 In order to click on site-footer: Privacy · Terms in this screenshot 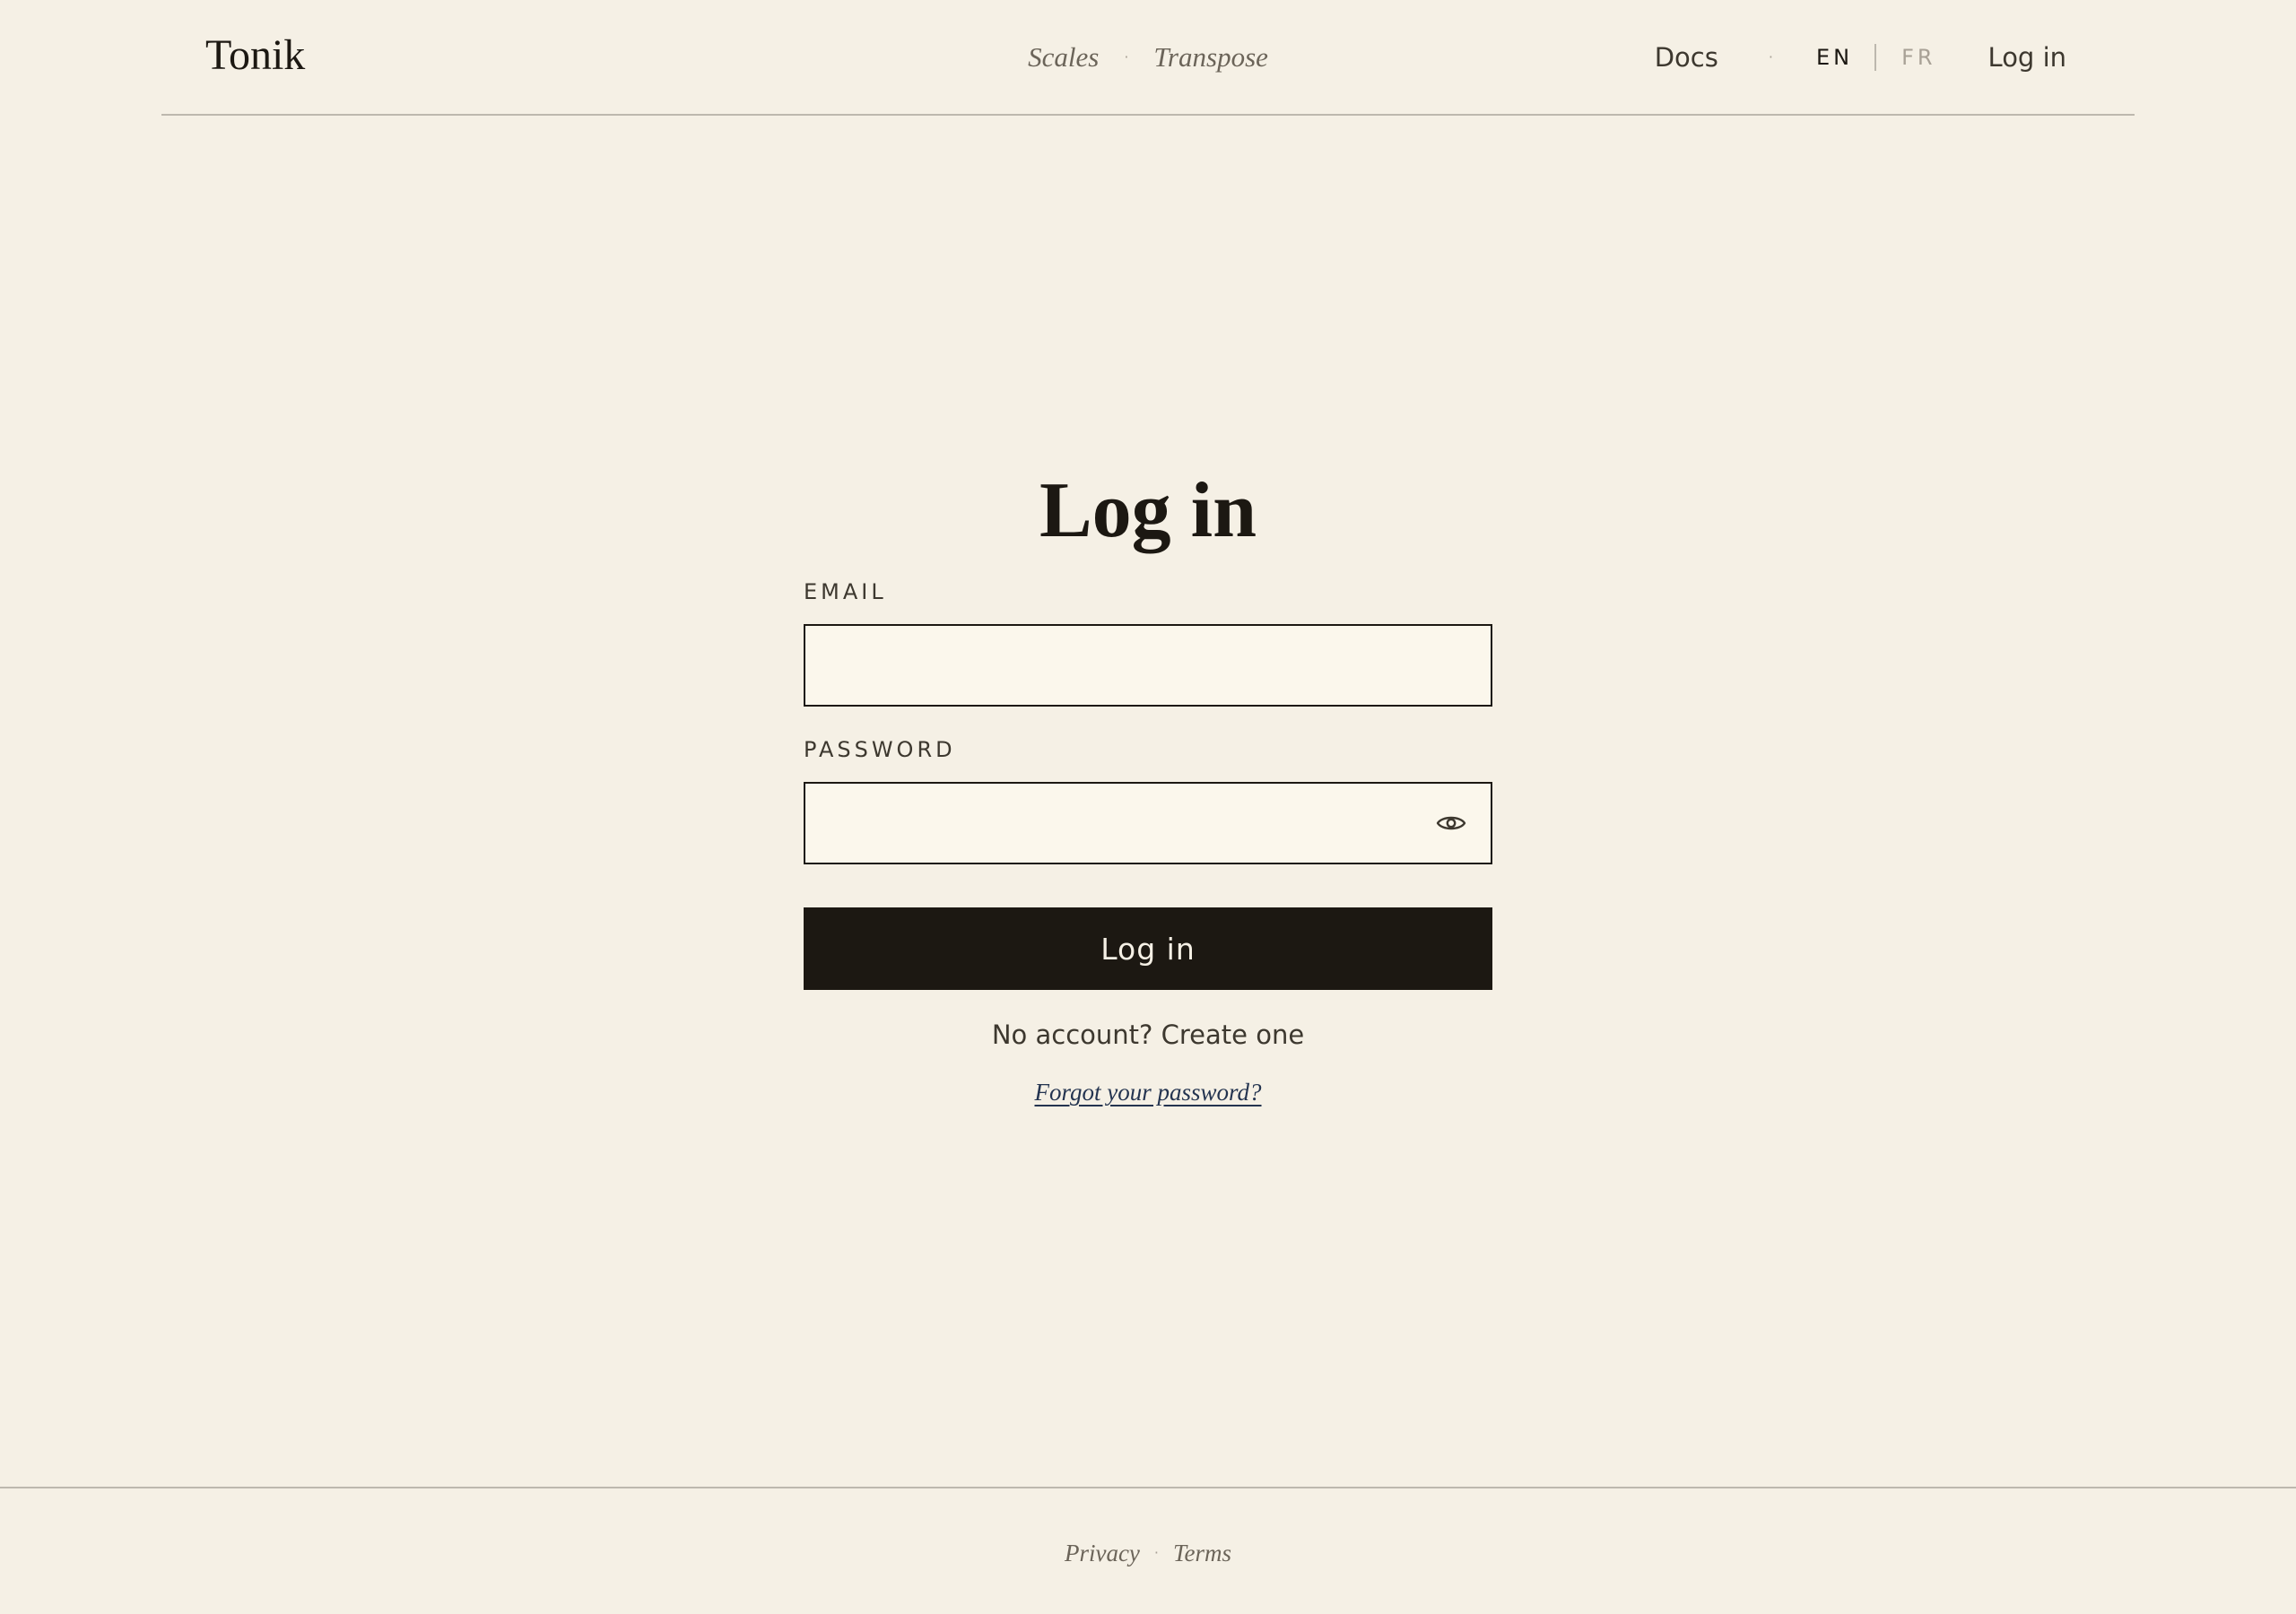, I will do `click(1148, 1550)`.